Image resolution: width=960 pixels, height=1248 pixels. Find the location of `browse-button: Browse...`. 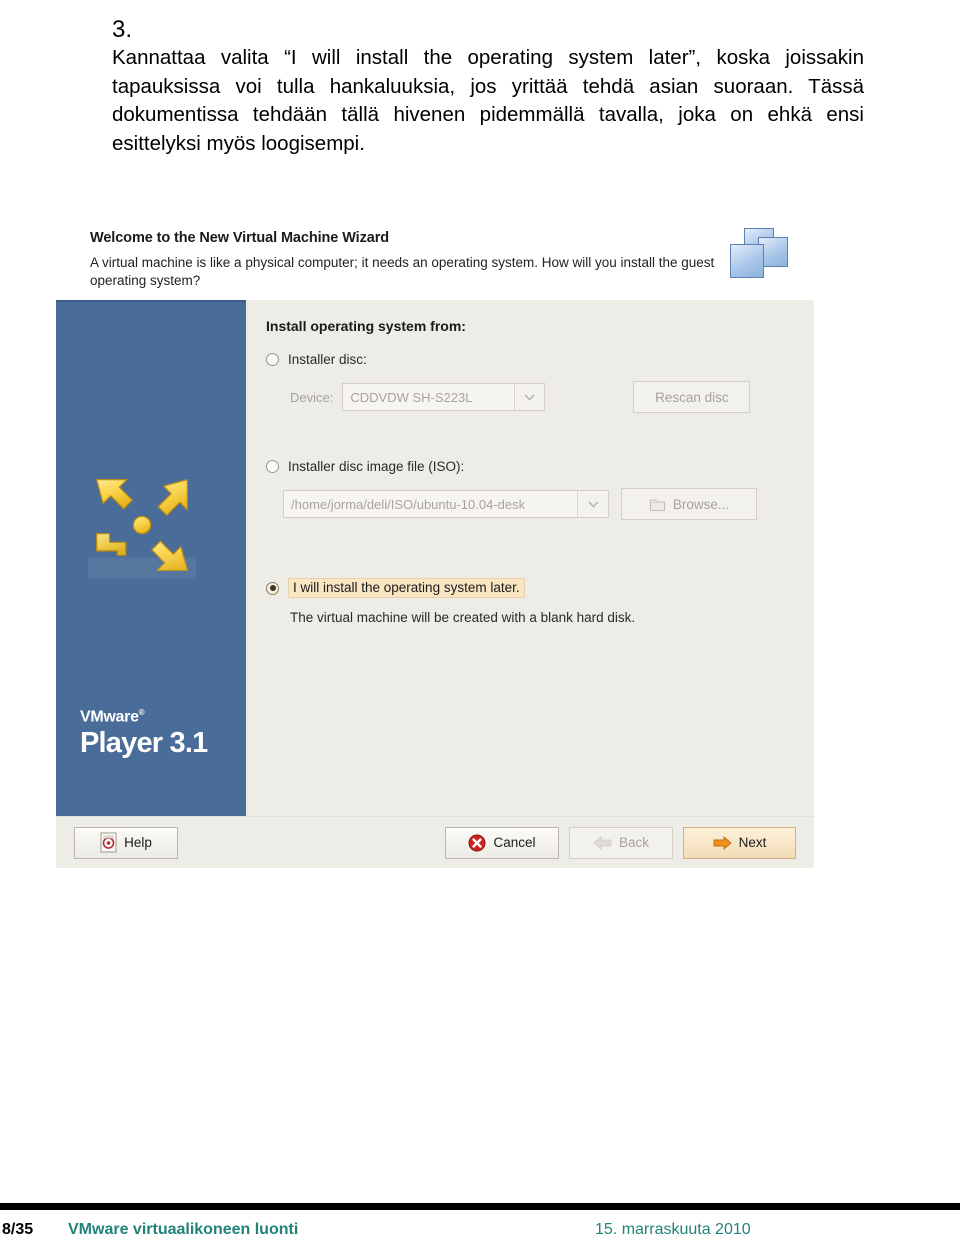

browse-button: Browse... is located at coordinates (689, 504).